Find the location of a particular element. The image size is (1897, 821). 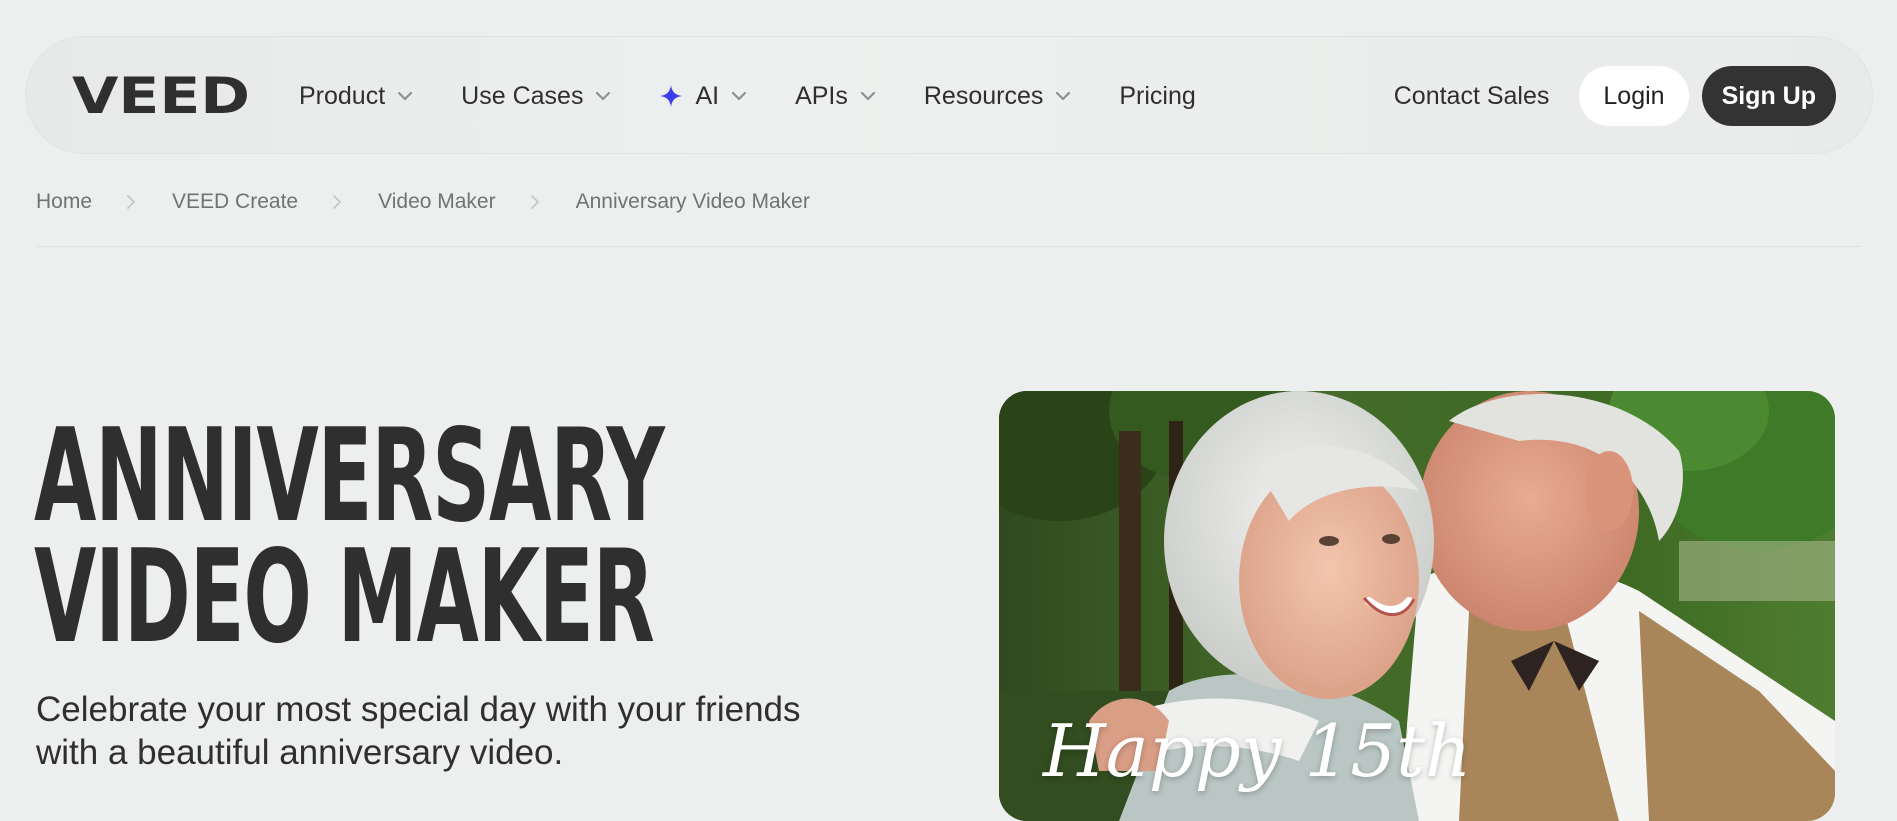

nav-item-label: Resources is located at coordinates (983, 95).